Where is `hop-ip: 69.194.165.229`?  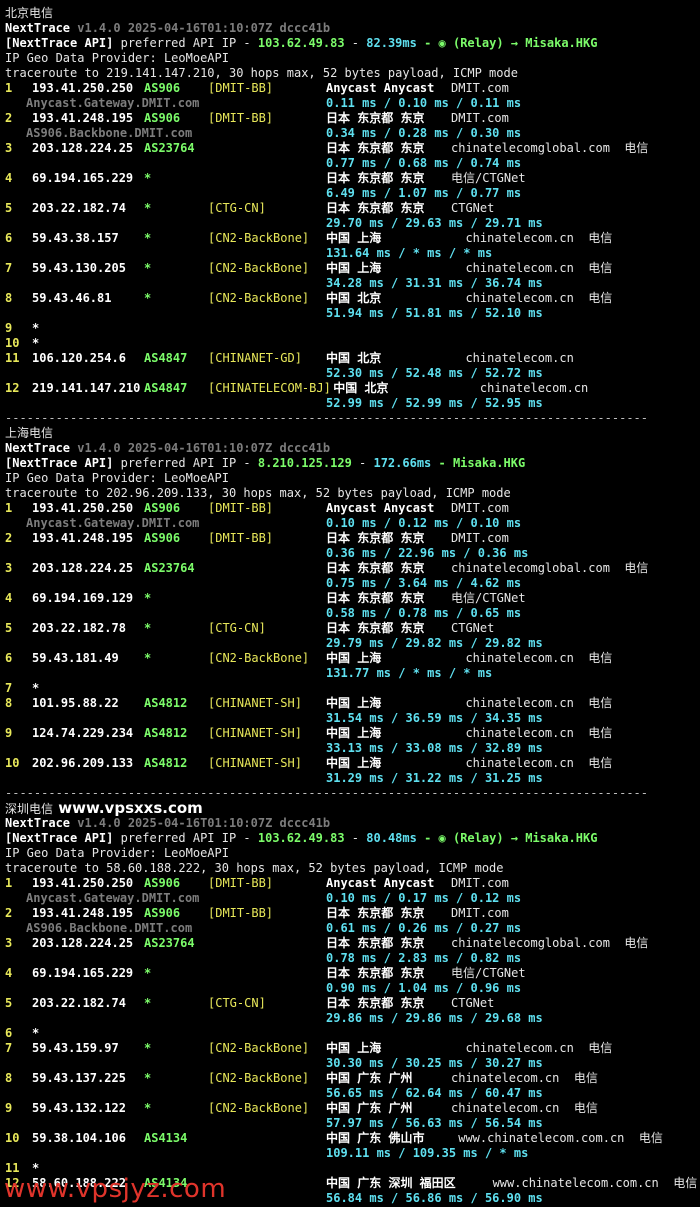
hop-ip: 69.194.165.229 is located at coordinates (83, 973).